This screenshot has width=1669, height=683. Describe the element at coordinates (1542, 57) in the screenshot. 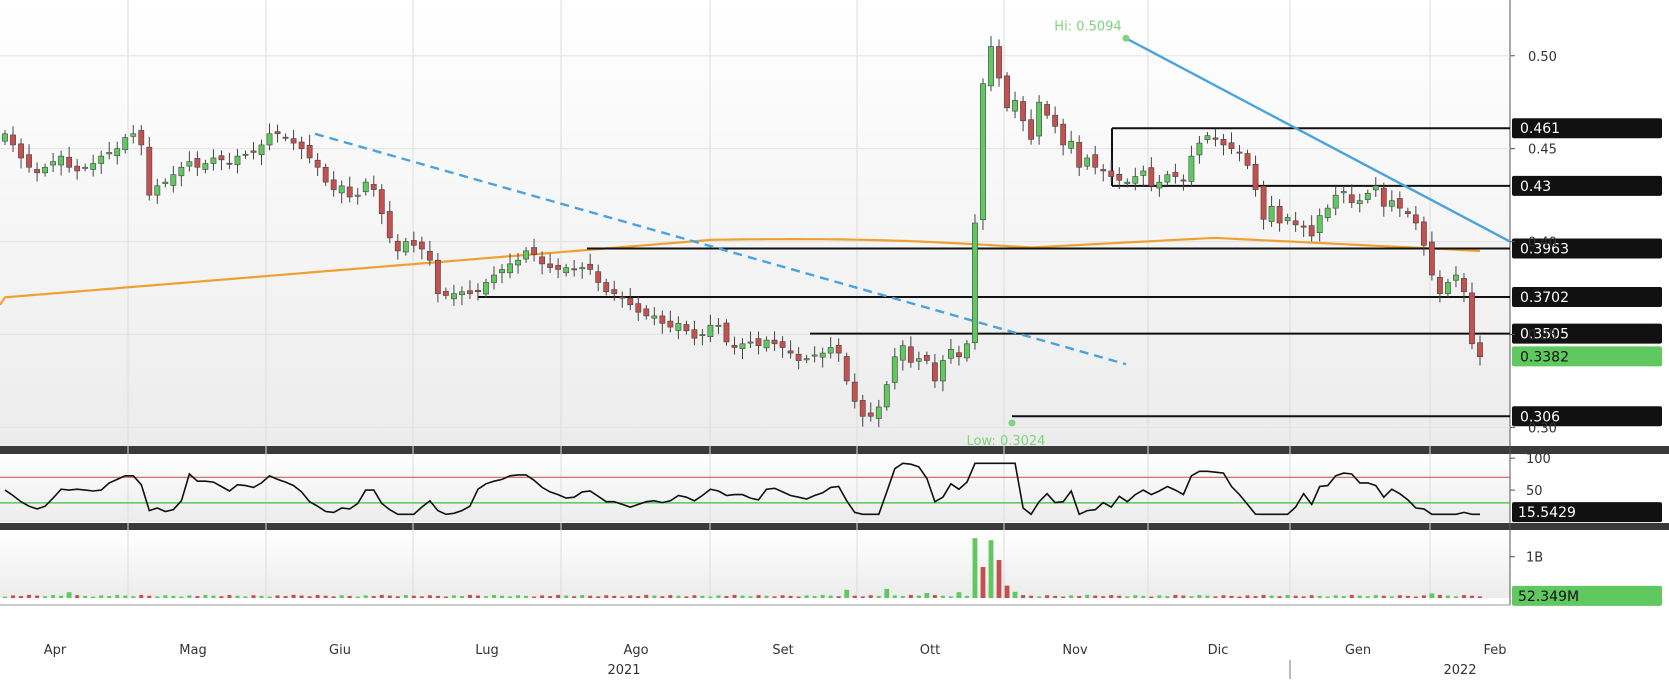

I see `price-tick-label: 0.50` at that location.